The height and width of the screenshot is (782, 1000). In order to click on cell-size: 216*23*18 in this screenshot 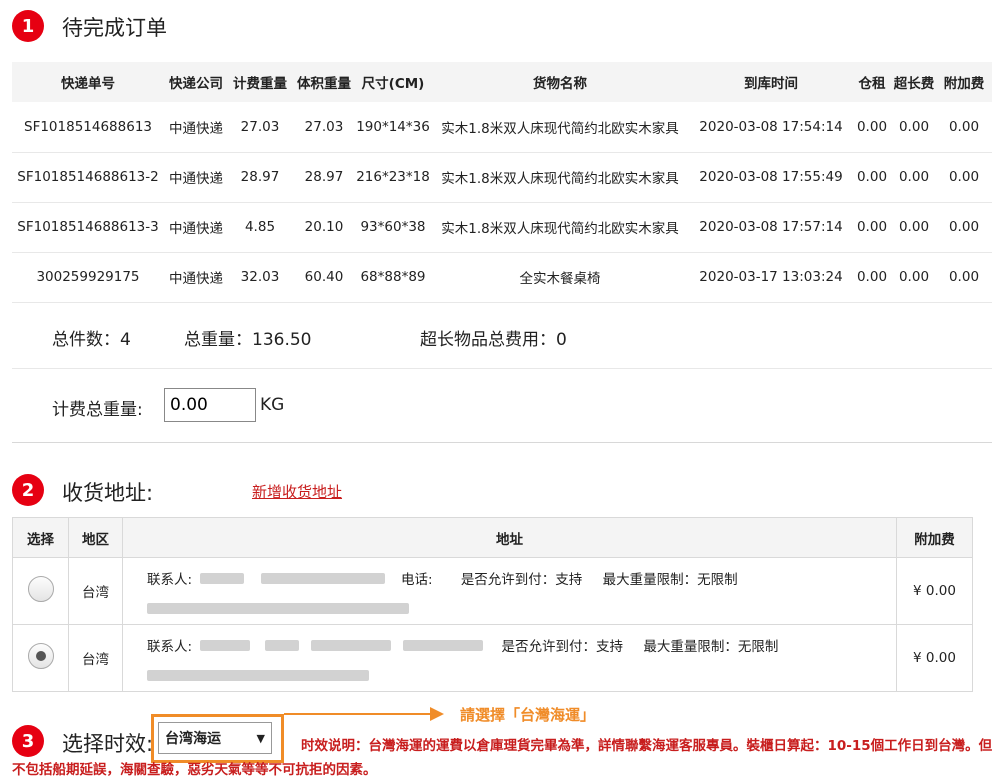, I will do `click(393, 177)`.